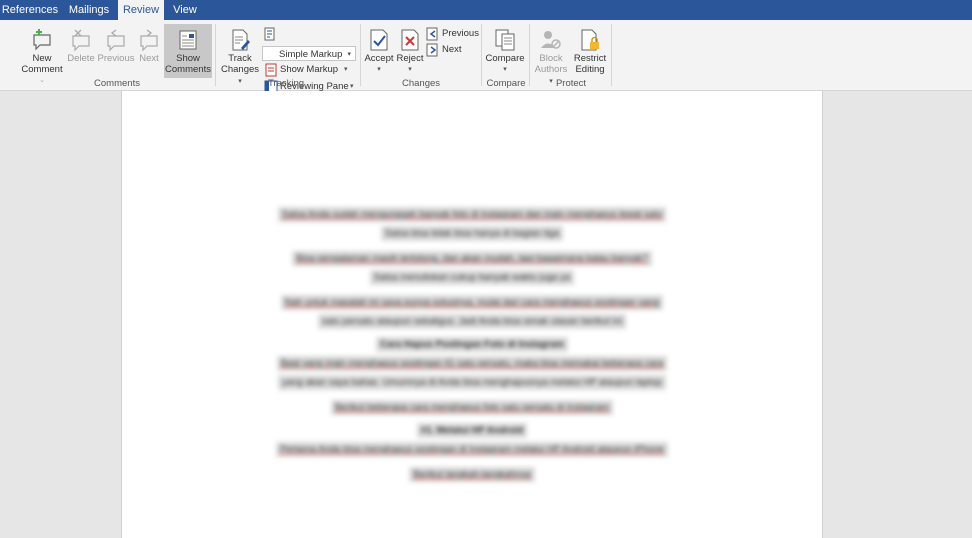 This screenshot has height=538, width=972. I want to click on tab-review: Review, so click(141, 10).